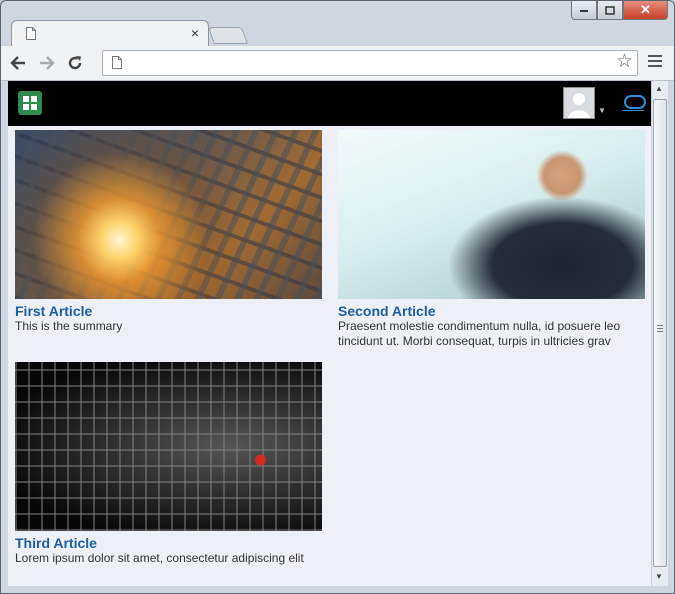  Describe the element at coordinates (168, 446) in the screenshot. I see `article-image-building-grid` at that location.